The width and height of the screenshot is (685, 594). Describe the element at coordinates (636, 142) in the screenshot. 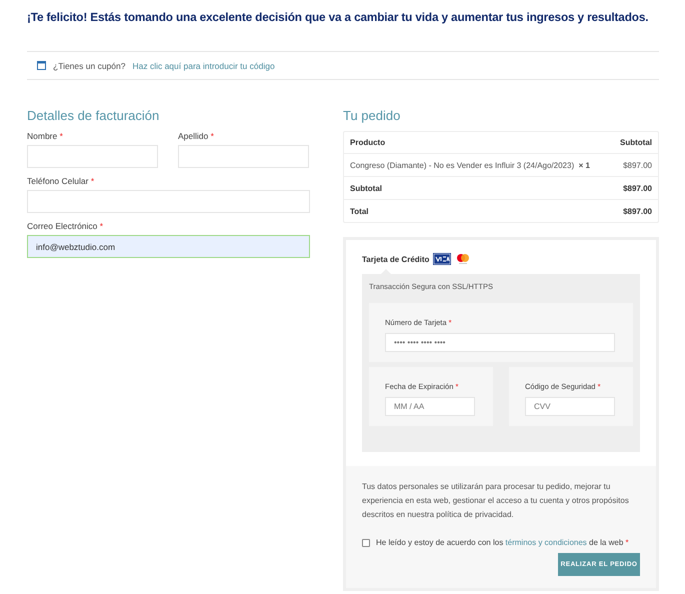

I see `column-header: Subtotal` at that location.